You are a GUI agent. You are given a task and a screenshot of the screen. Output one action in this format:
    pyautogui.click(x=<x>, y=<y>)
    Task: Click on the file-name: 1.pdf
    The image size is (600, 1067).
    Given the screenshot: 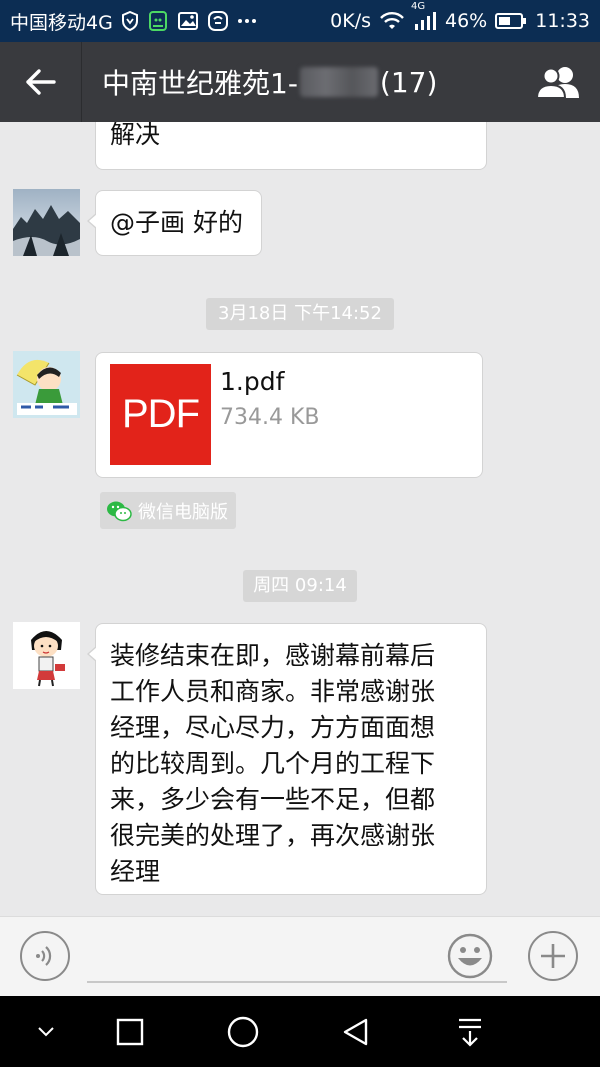 What is the action you would take?
    pyautogui.click(x=252, y=381)
    